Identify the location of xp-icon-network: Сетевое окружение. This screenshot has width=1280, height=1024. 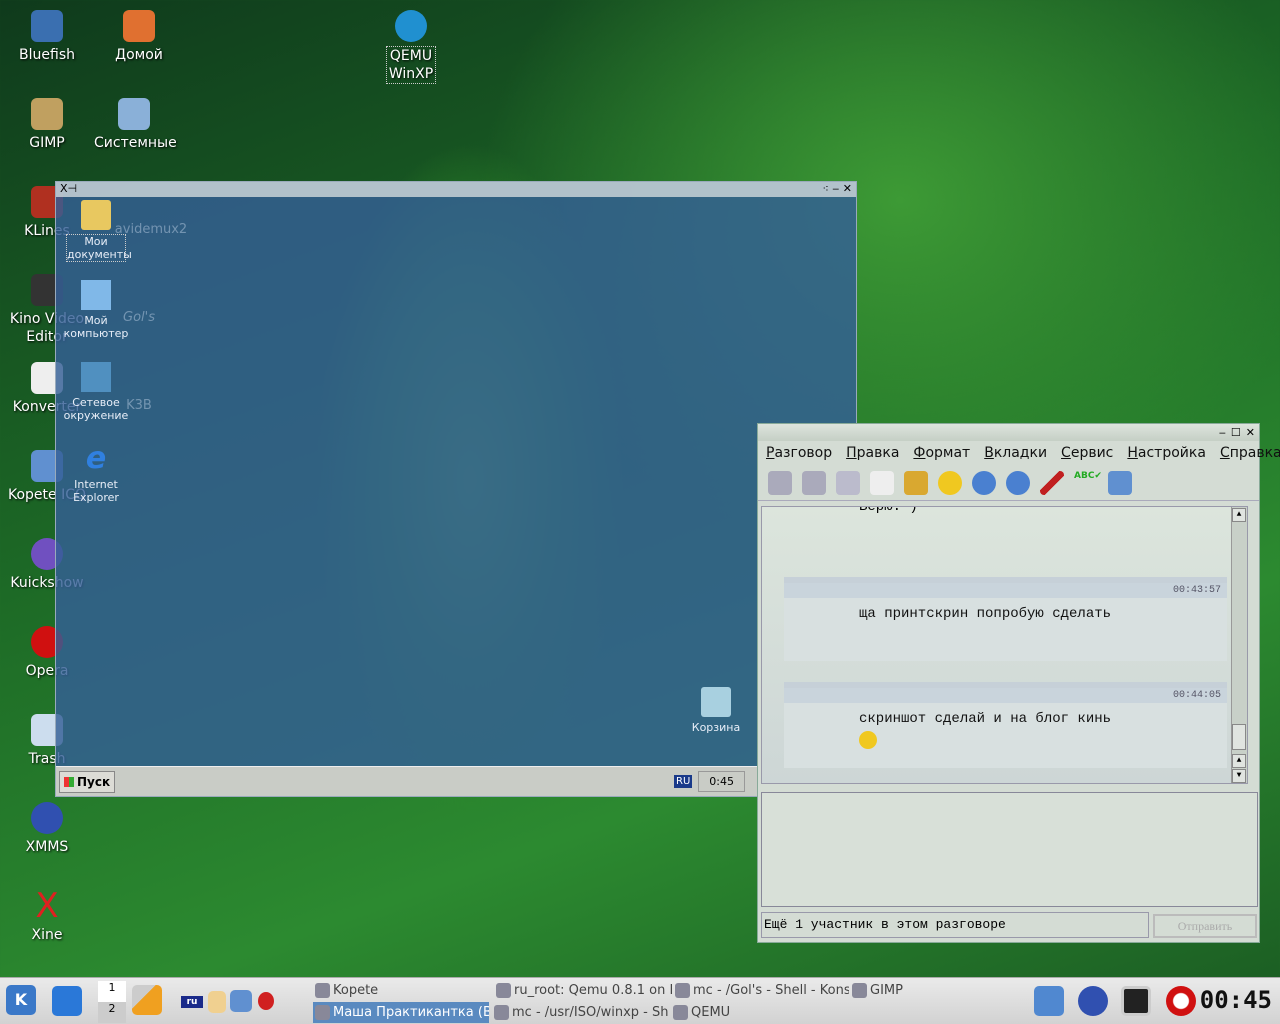
(96, 392).